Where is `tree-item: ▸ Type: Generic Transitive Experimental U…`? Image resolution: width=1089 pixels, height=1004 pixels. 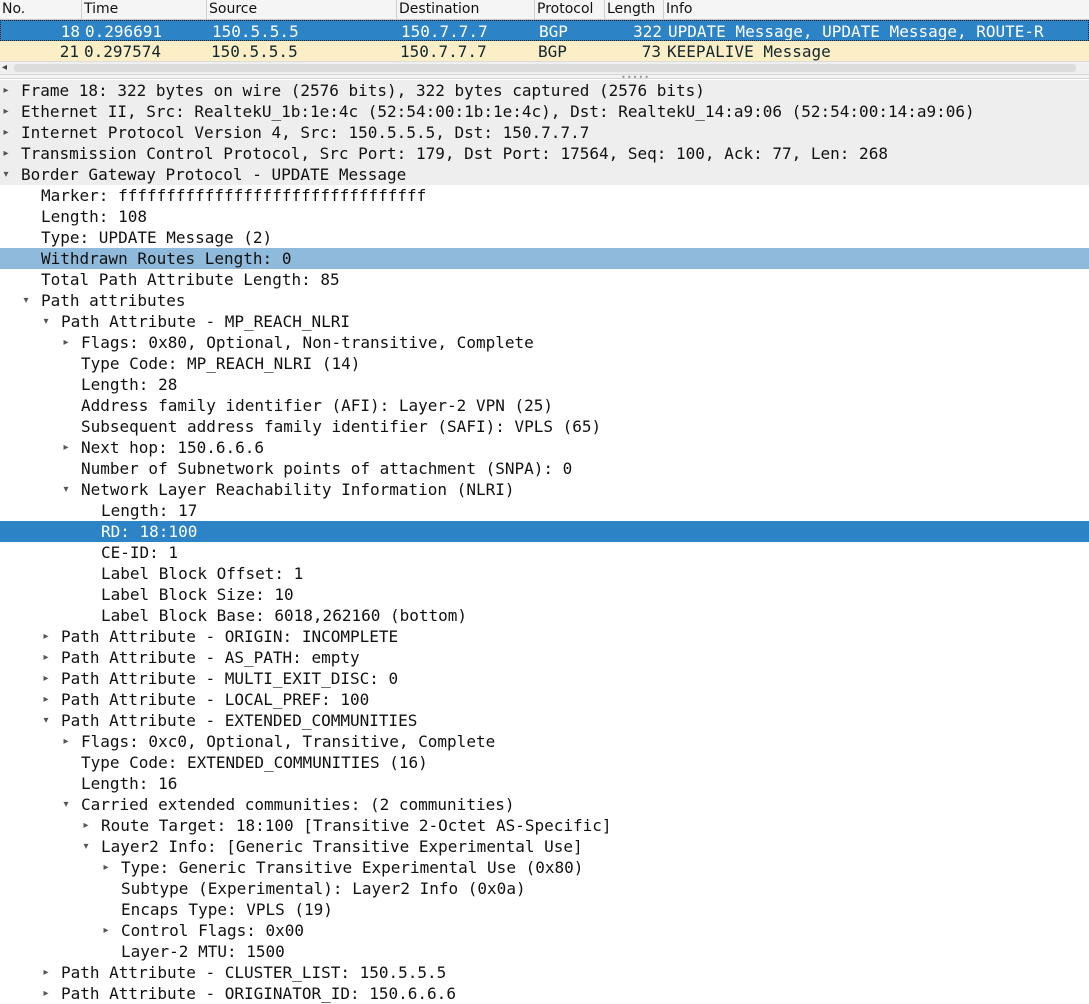
tree-item: ▸ Type: Generic Transitive Experimental U… is located at coordinates (544, 867).